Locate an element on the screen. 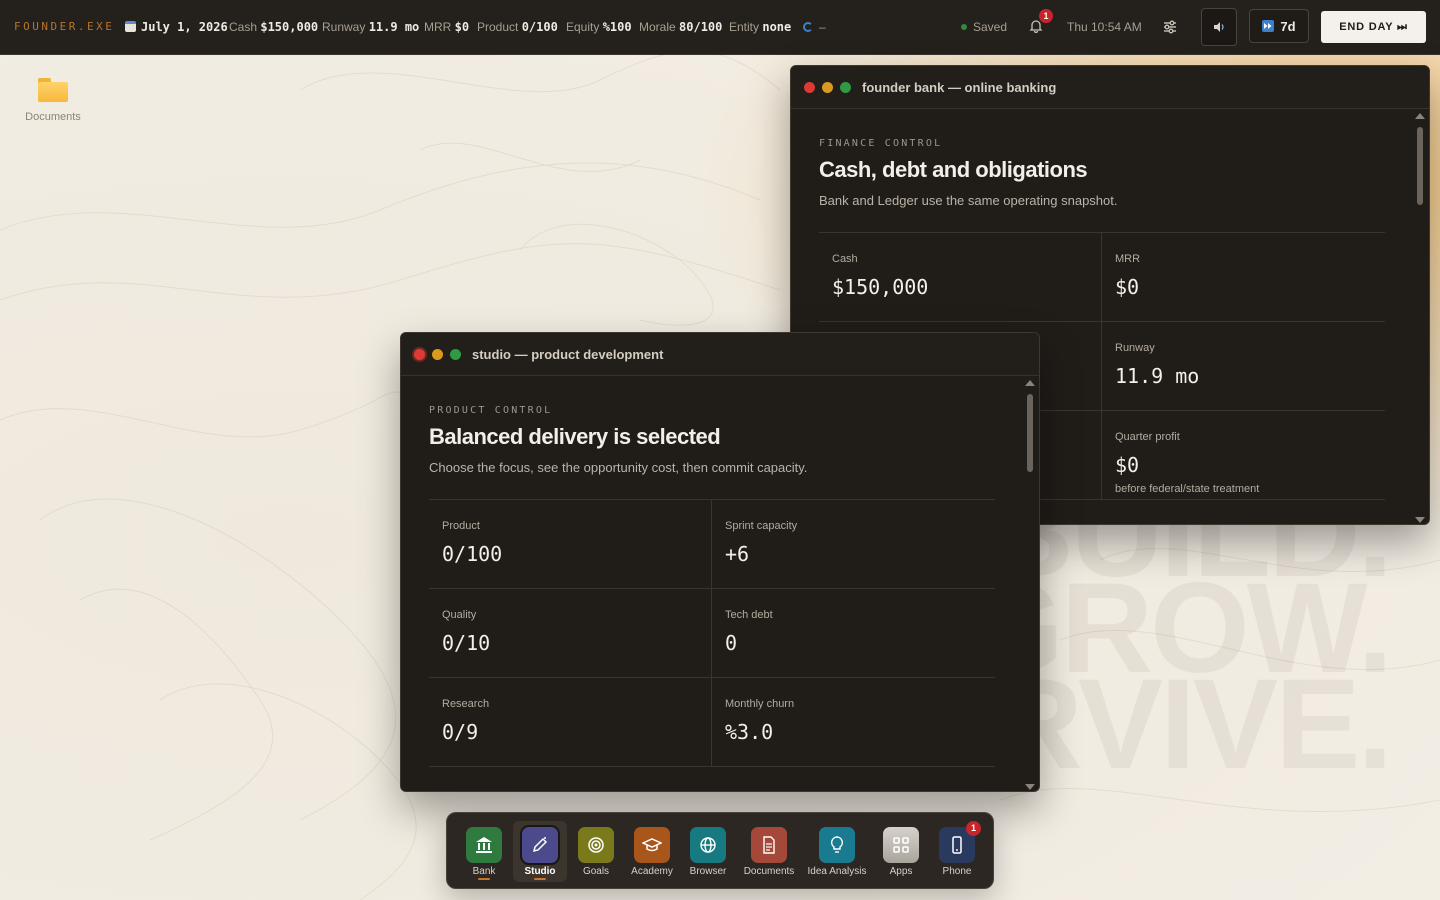 The height and width of the screenshot is (900, 1440). window-title: founder bank — online banking is located at coordinates (959, 87).